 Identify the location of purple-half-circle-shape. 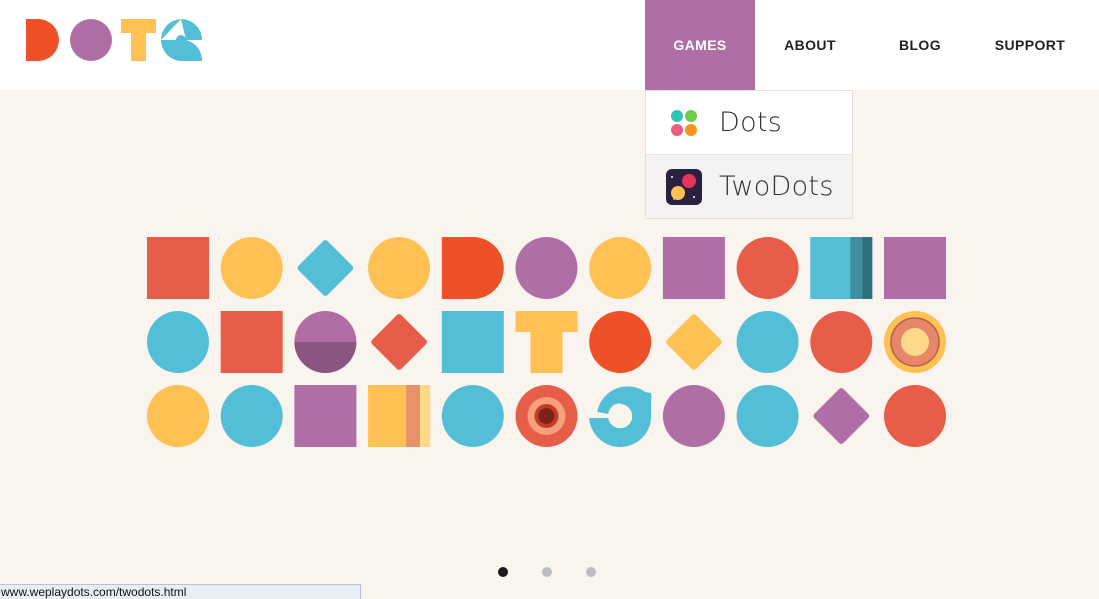
(325, 342).